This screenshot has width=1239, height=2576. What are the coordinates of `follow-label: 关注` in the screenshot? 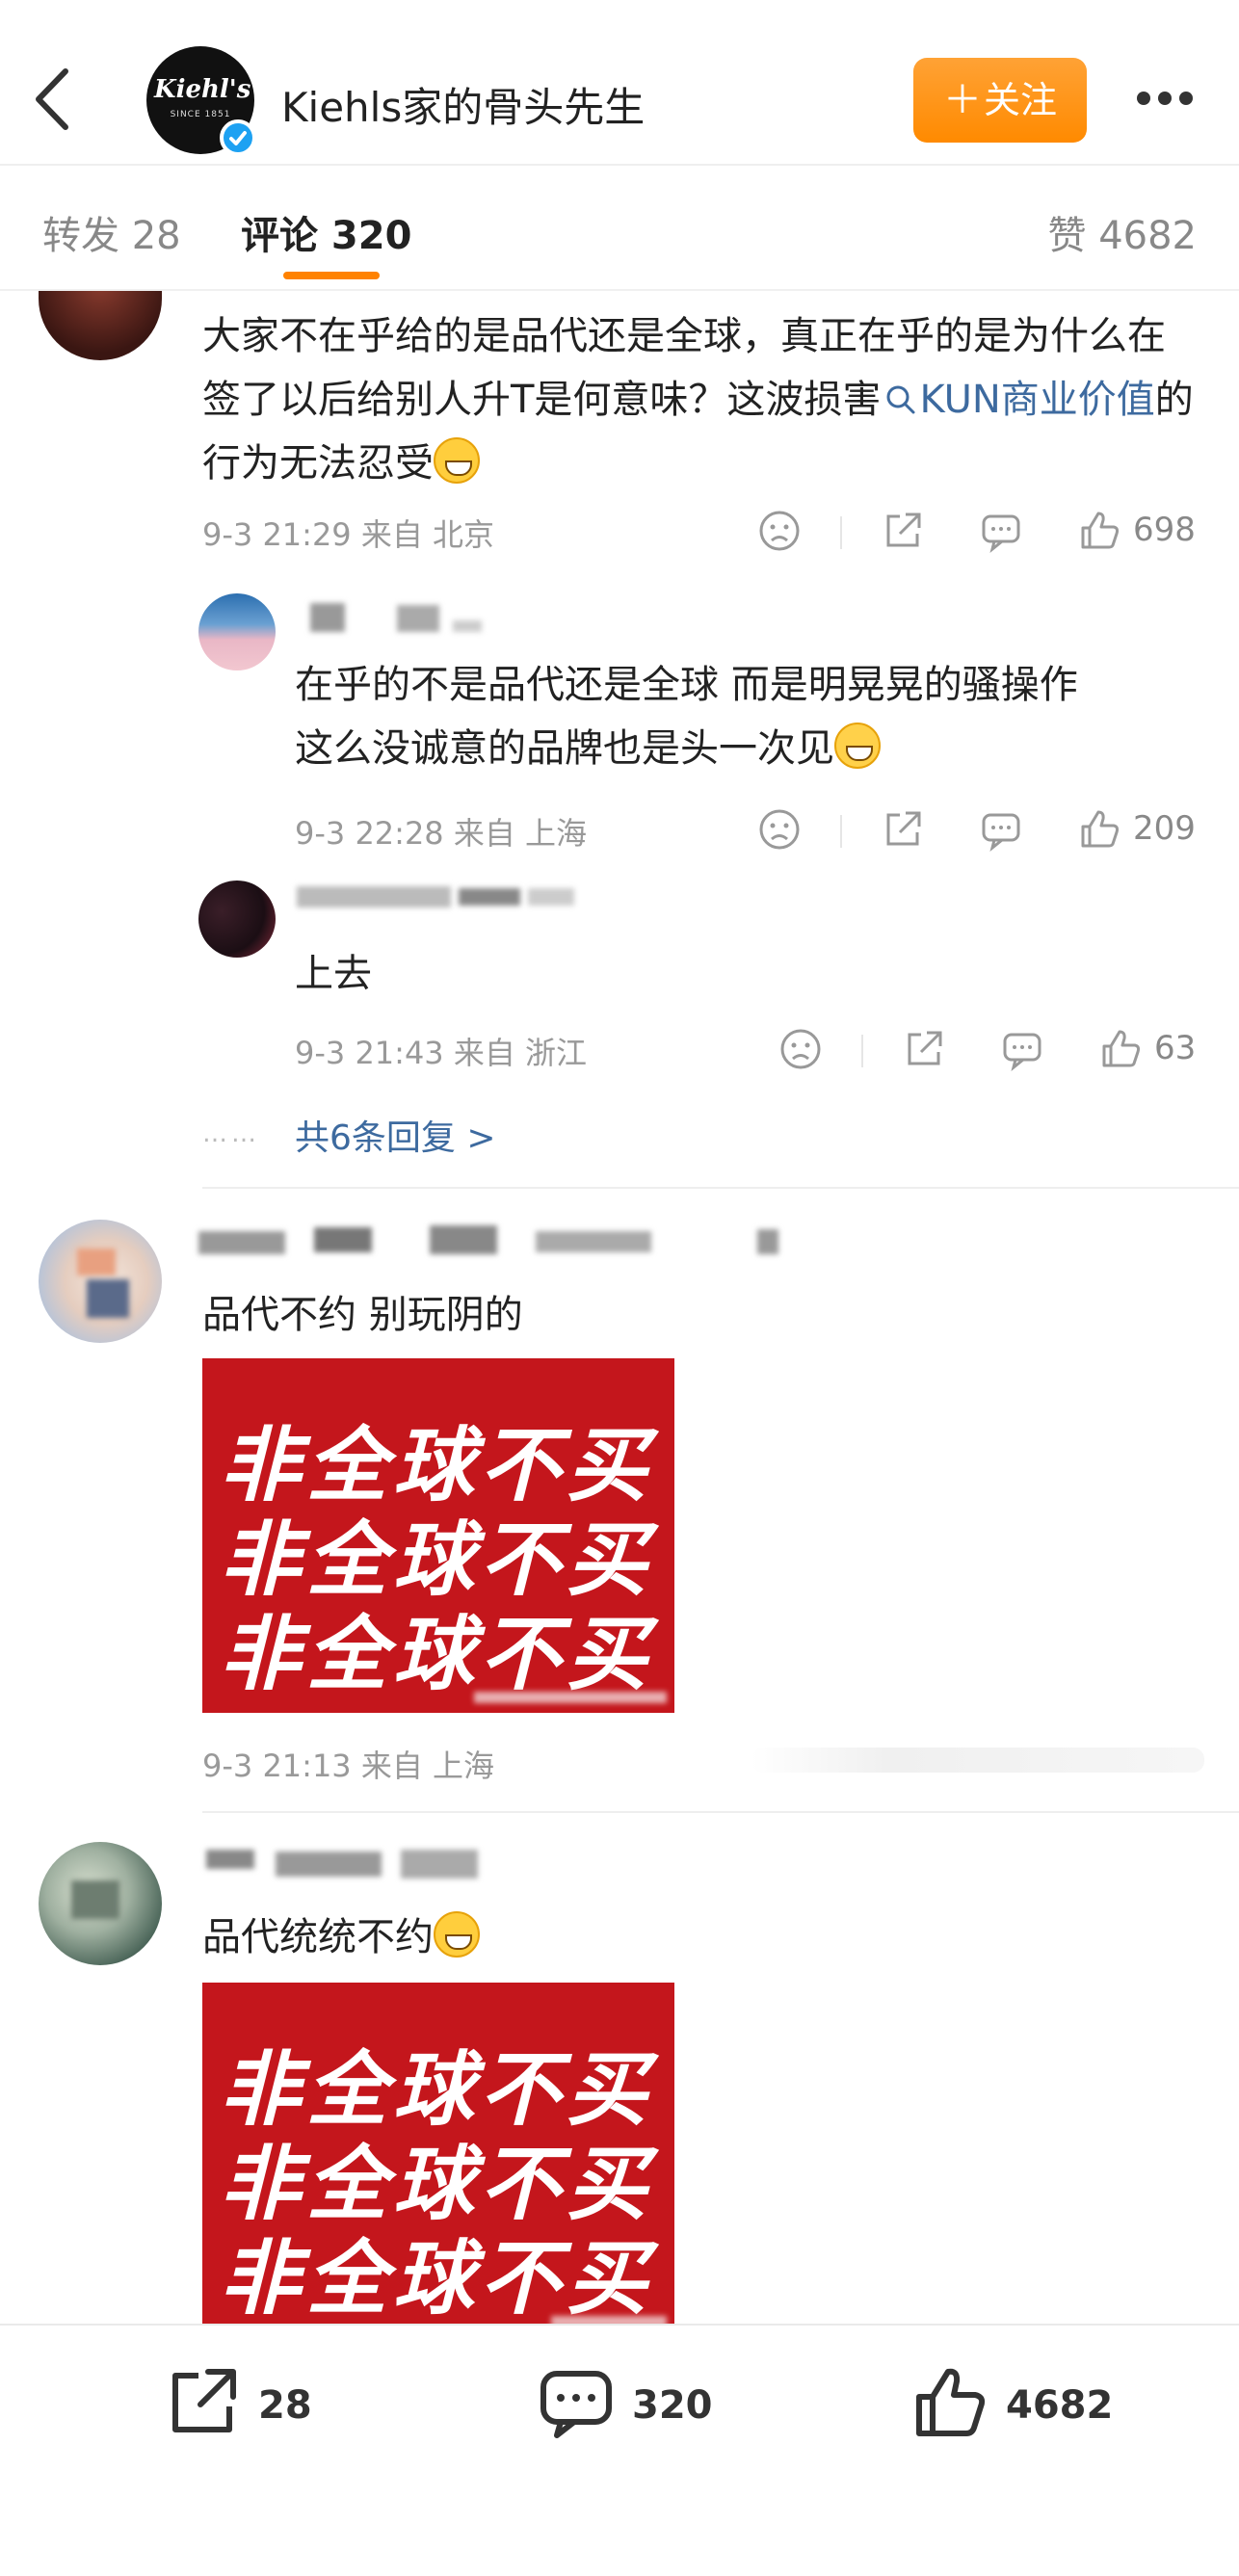 It's located at (1020, 100).